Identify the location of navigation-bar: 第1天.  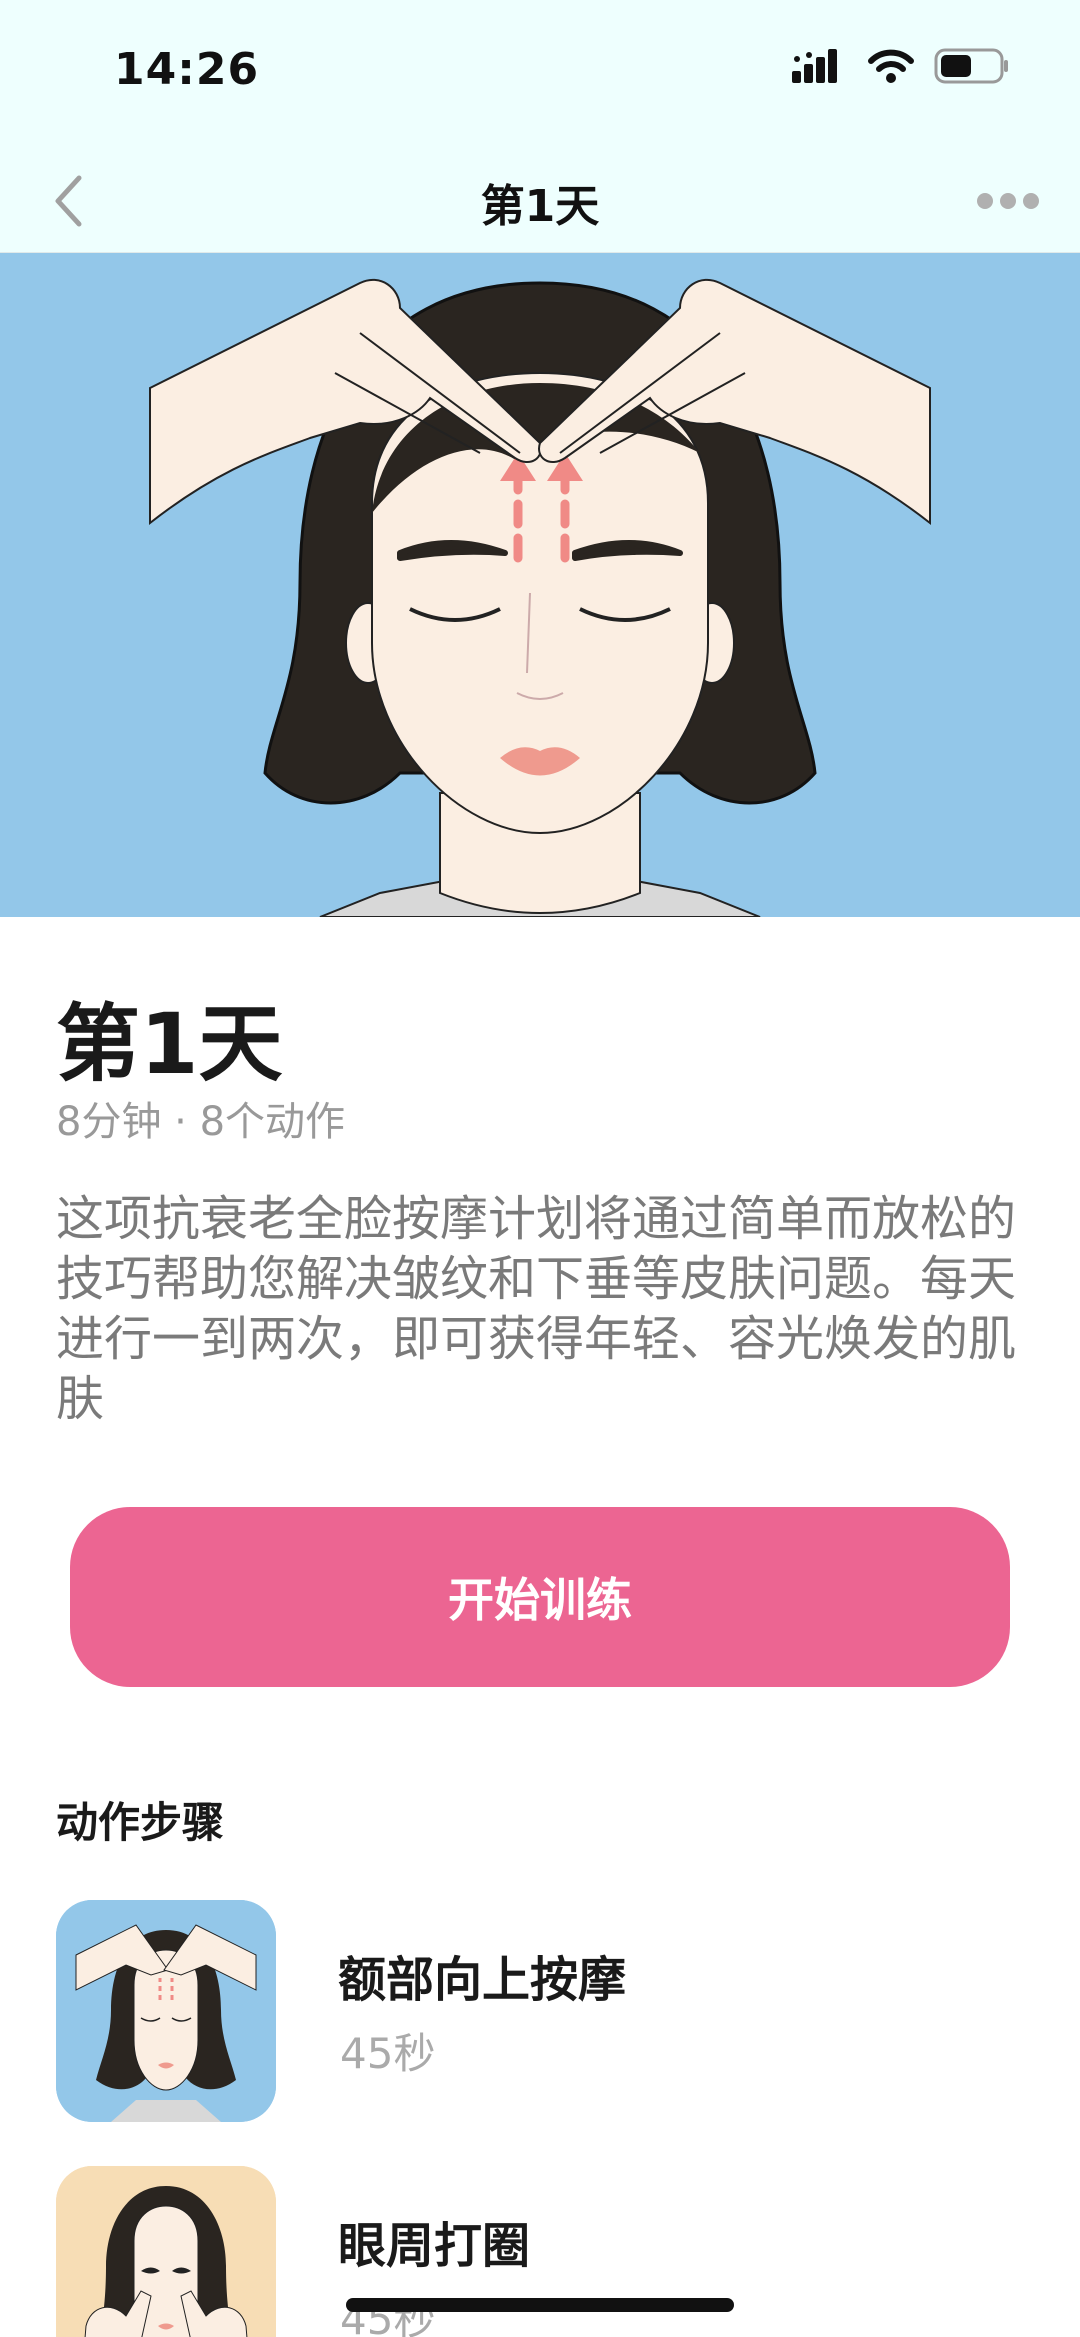
(540, 201).